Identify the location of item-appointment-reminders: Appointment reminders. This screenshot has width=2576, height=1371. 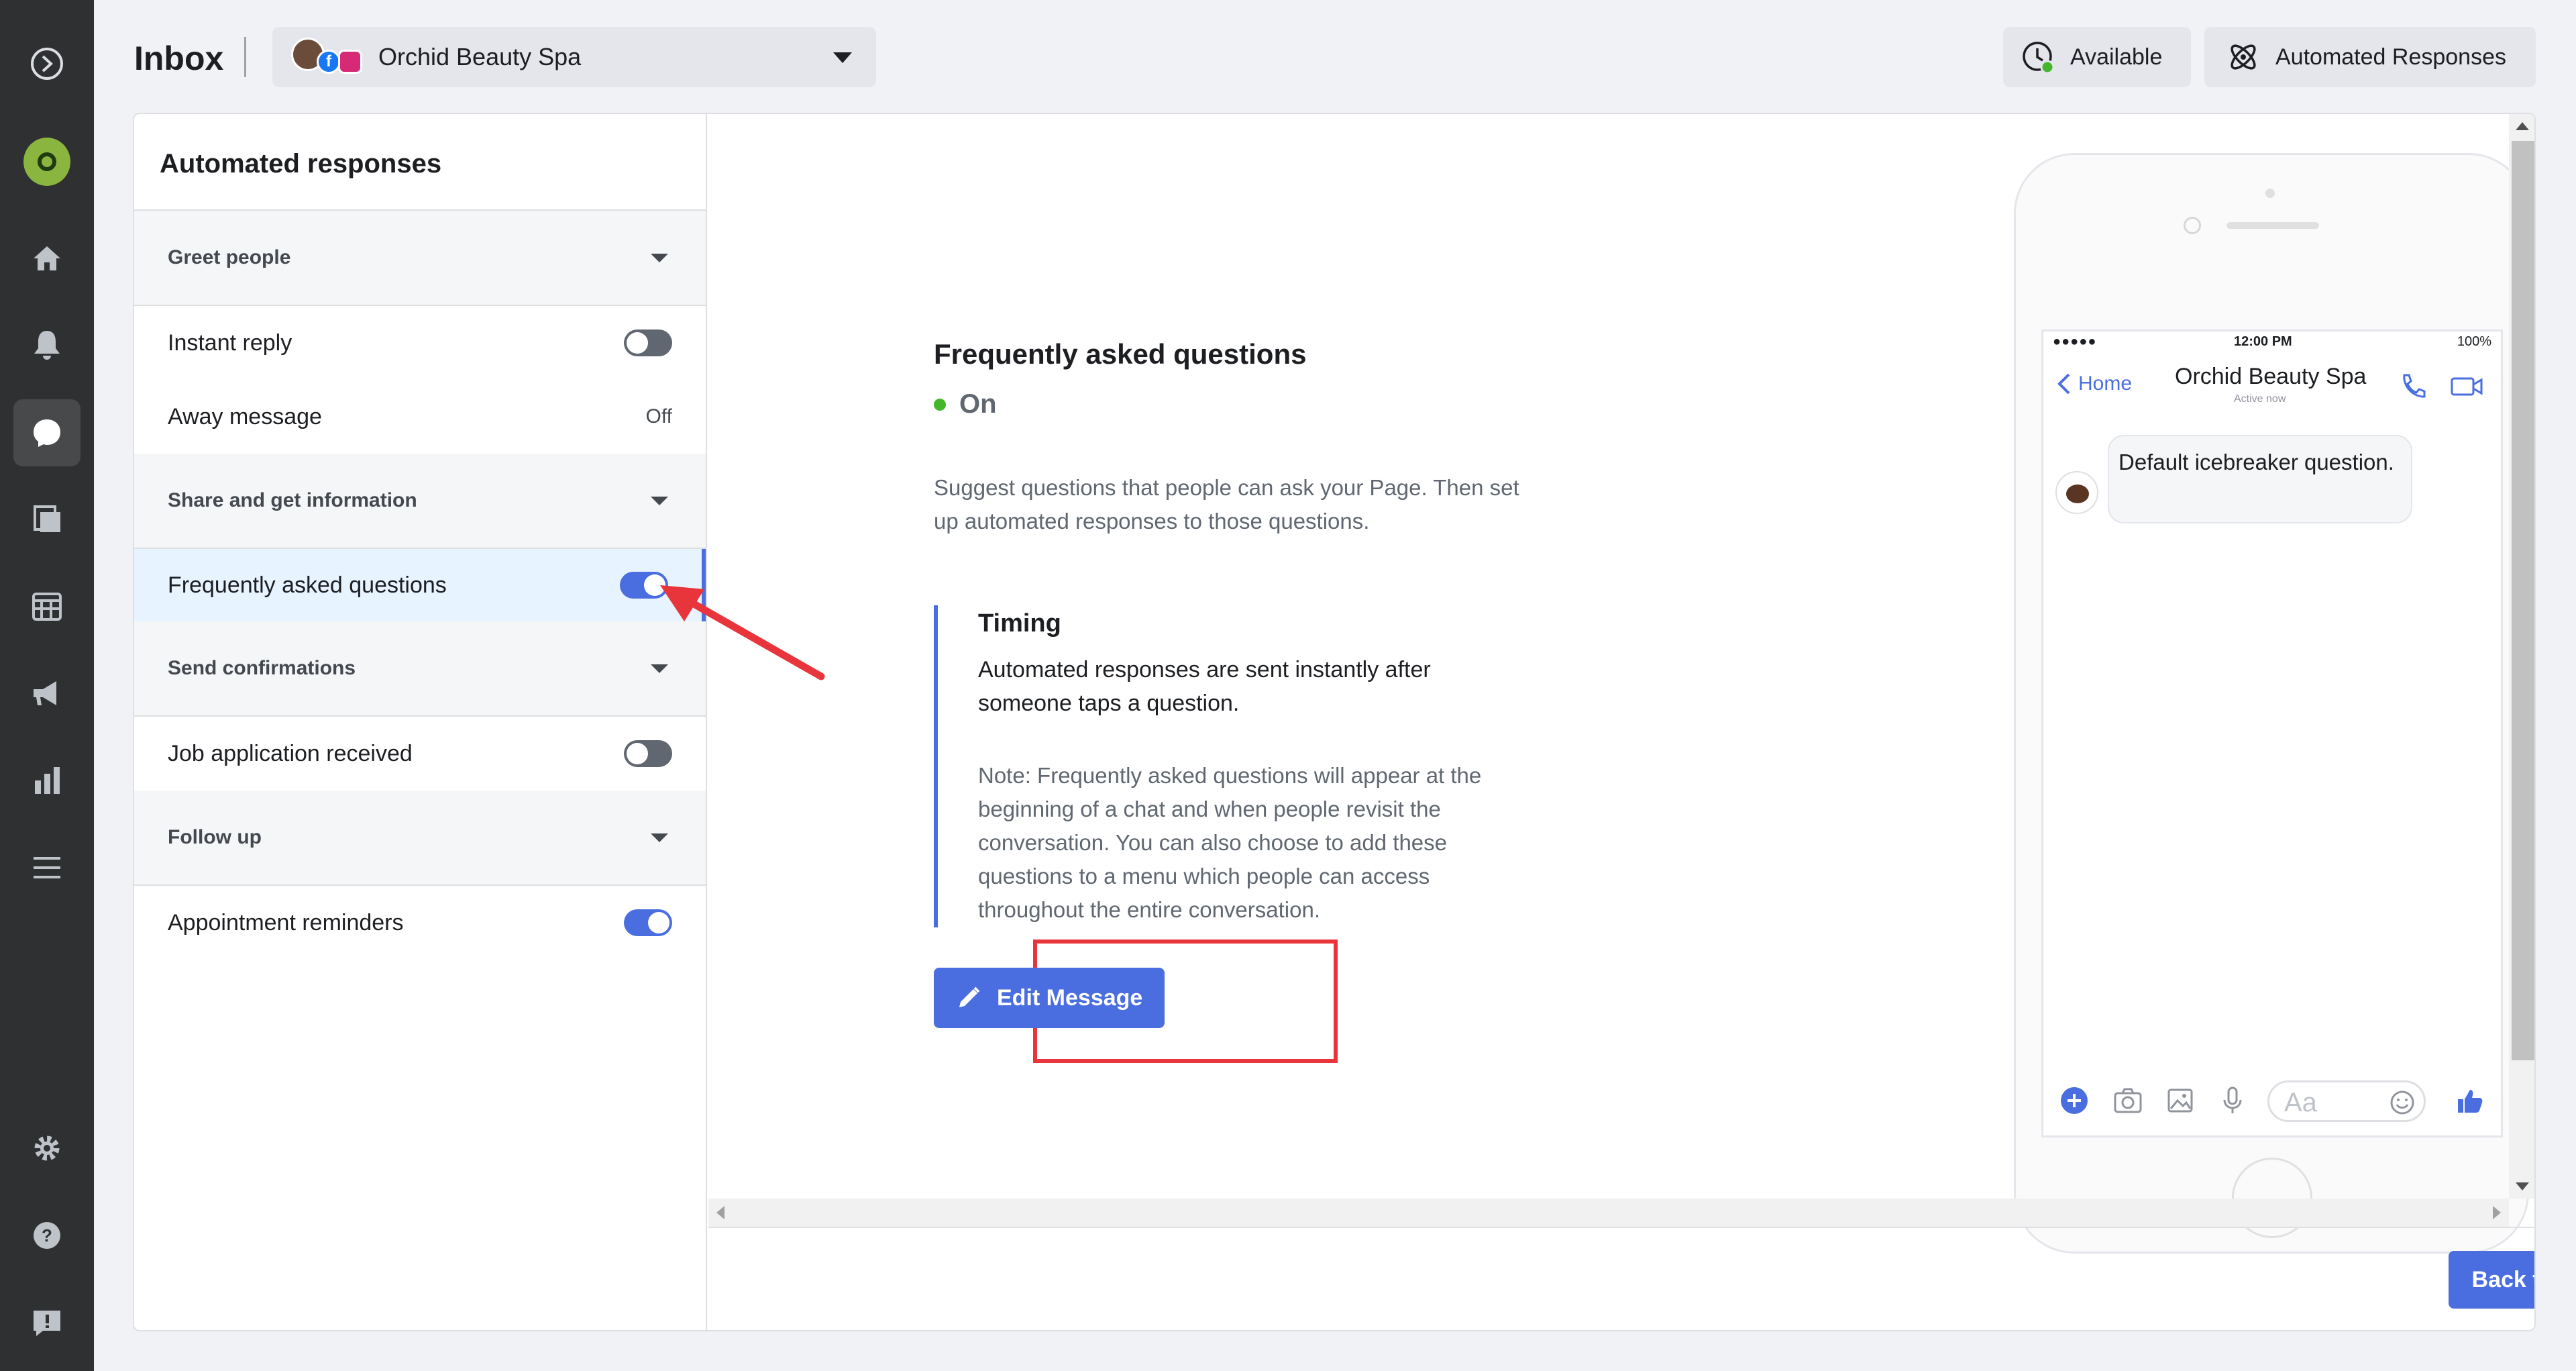
(420, 923).